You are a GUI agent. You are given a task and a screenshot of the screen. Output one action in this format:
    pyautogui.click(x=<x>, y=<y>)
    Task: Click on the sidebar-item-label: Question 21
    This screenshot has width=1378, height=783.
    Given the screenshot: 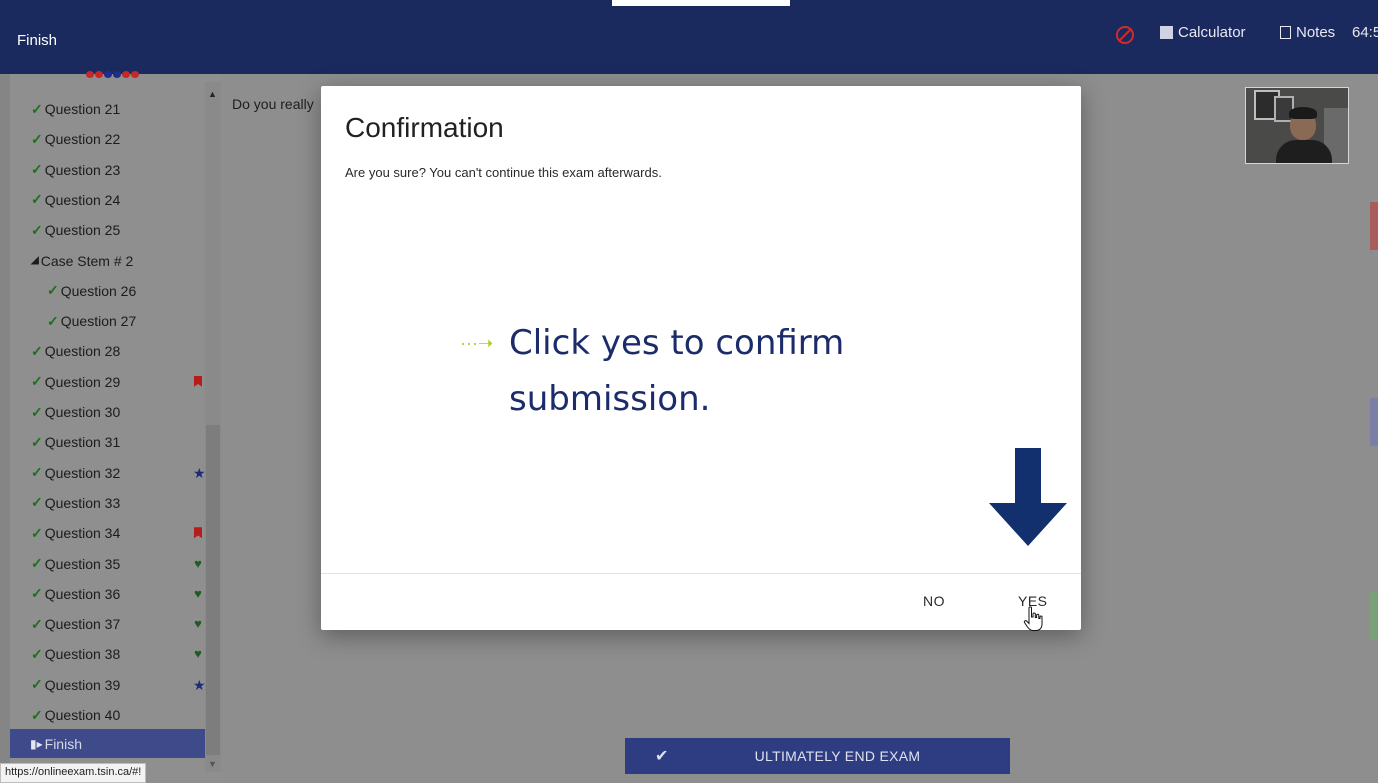 What is the action you would take?
    pyautogui.click(x=82, y=109)
    